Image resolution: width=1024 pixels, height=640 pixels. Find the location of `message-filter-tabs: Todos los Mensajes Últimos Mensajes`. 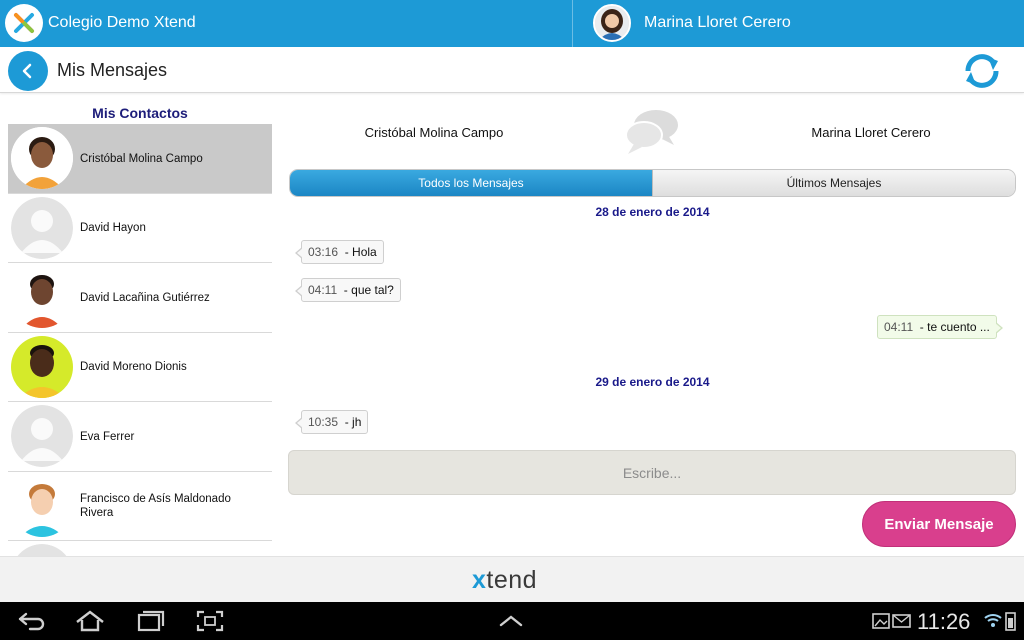

message-filter-tabs: Todos los Mensajes Últimos Mensajes is located at coordinates (652, 183).